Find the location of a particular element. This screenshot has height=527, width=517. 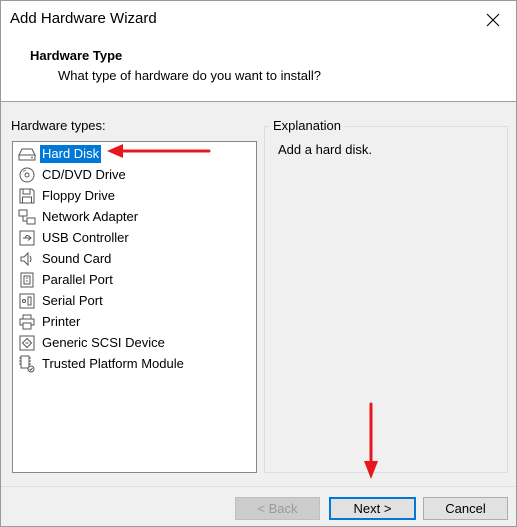

close-icon is located at coordinates (493, 20).